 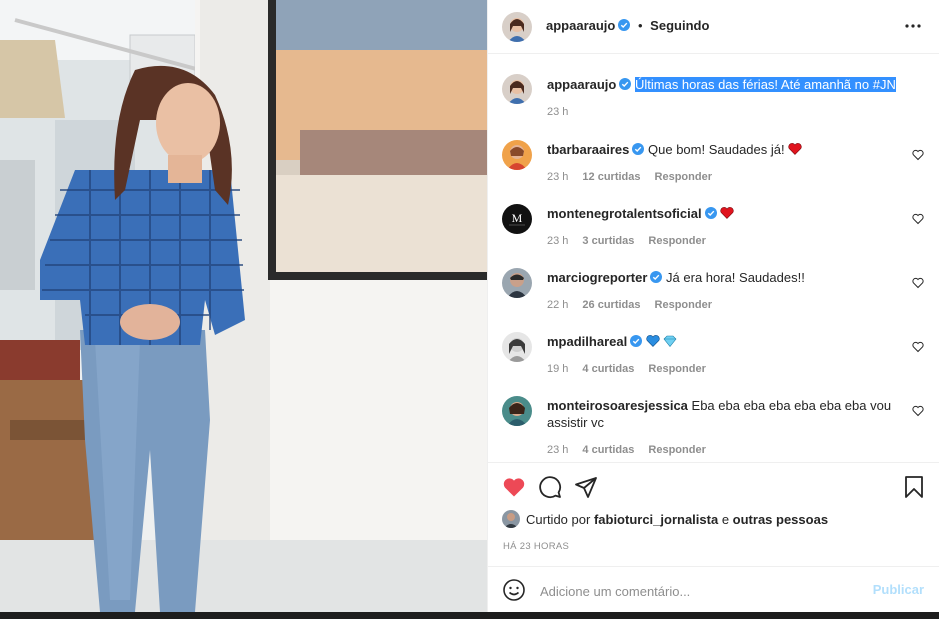 I want to click on comment-username: monteirosoaresjessica, so click(x=617, y=405).